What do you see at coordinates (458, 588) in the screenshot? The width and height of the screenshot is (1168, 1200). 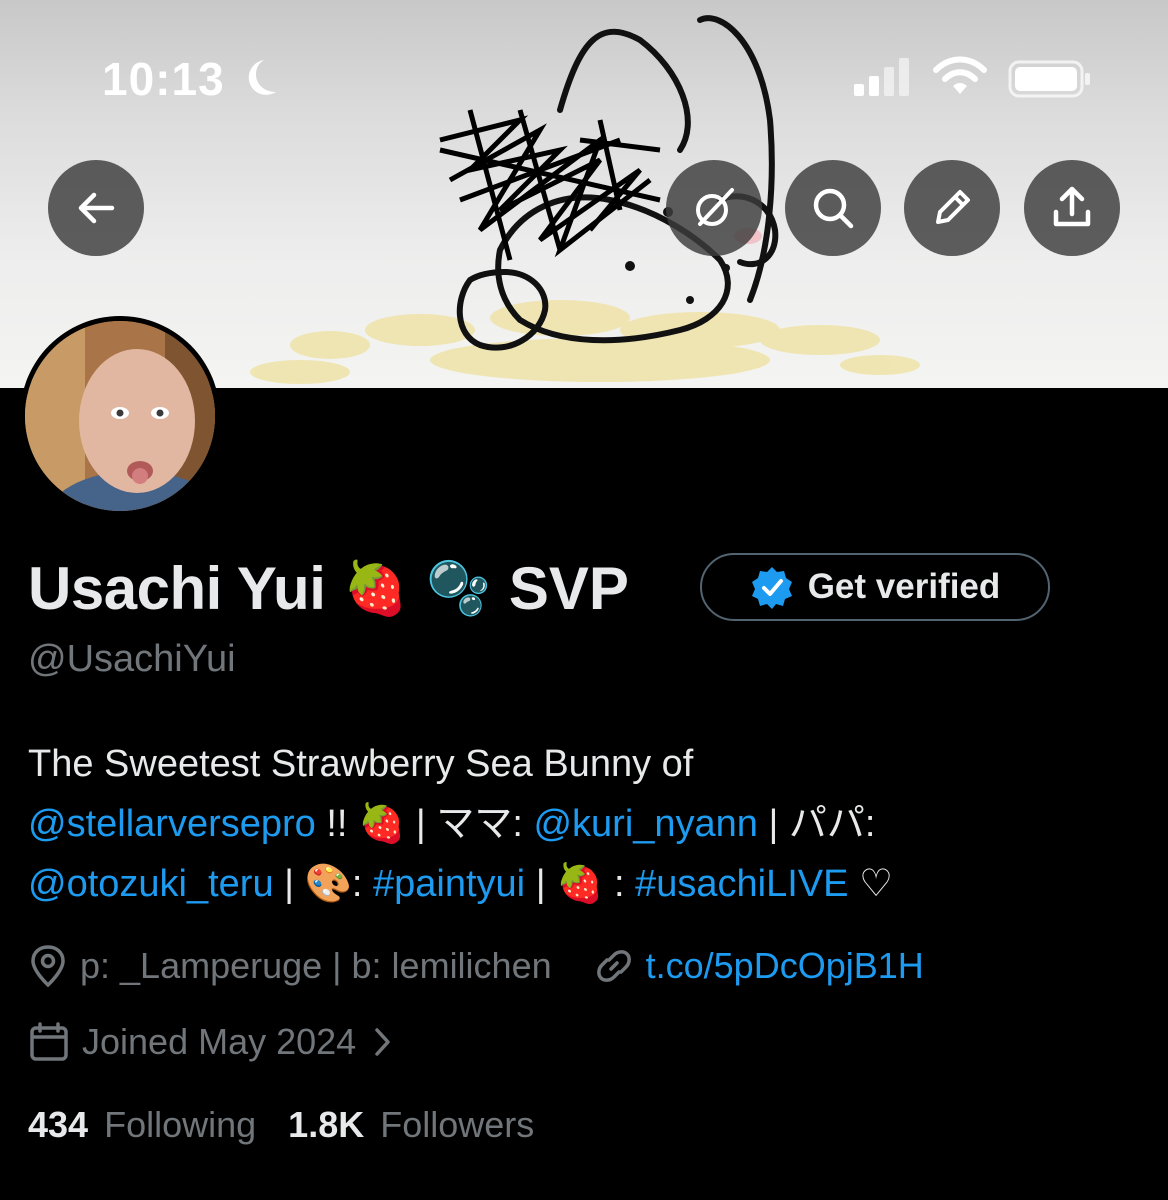 I see `bubbles-emoji: 🫧` at bounding box center [458, 588].